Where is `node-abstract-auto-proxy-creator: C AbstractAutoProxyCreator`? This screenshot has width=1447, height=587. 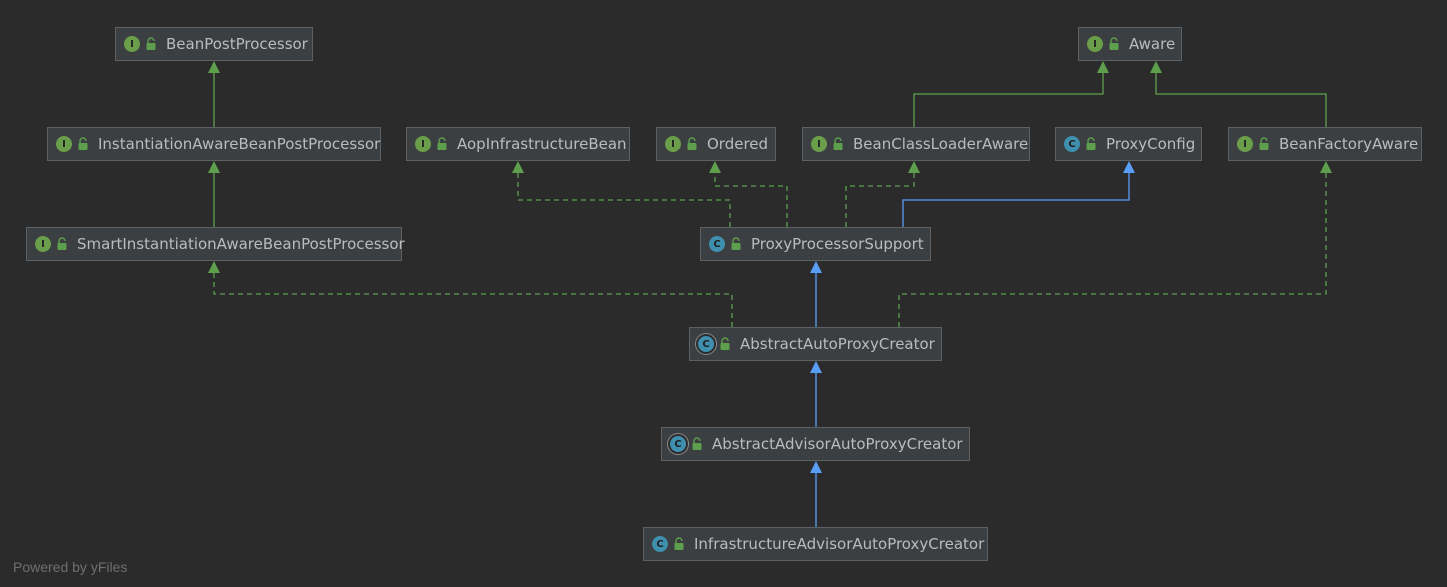
node-abstract-auto-proxy-creator: C AbstractAutoProxyCreator is located at coordinates (815, 344).